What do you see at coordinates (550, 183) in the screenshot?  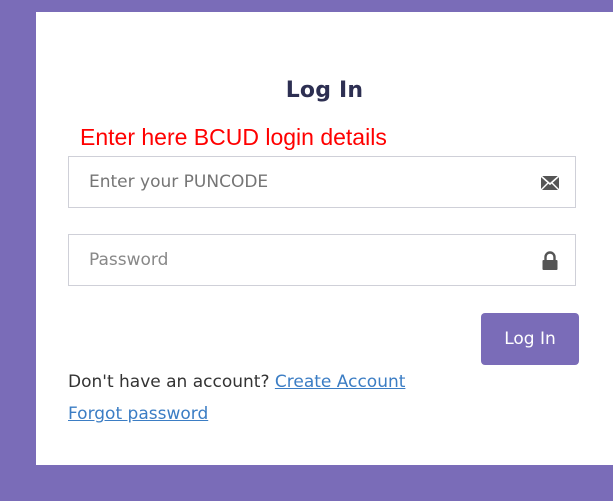 I see `envelope-icon` at bounding box center [550, 183].